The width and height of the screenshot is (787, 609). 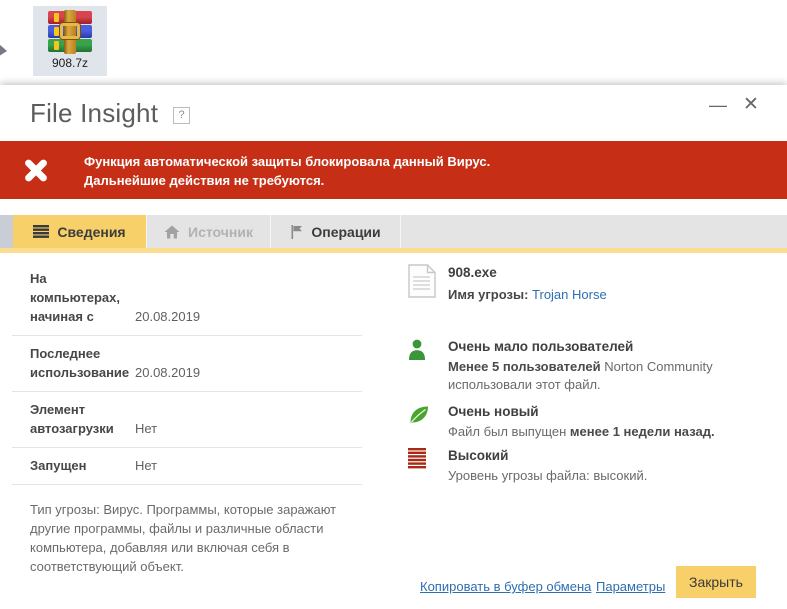 What do you see at coordinates (187, 466) in the screenshot?
I see `detail-row-launched: Запущен Нет` at bounding box center [187, 466].